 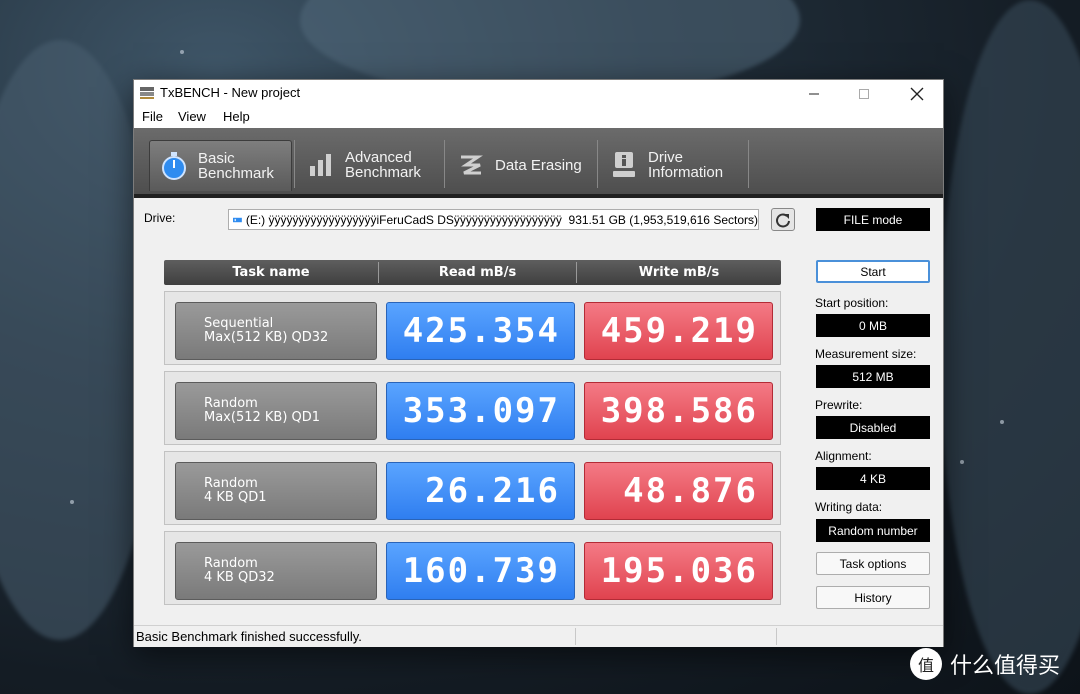 What do you see at coordinates (480, 491) in the screenshot?
I see `read-value: 26.216` at bounding box center [480, 491].